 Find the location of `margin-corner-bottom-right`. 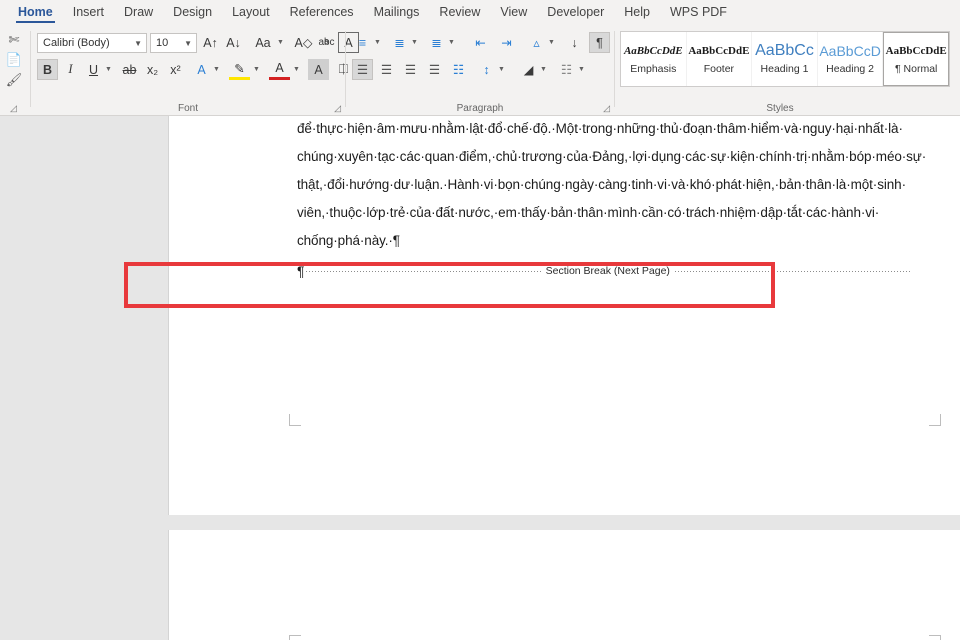

margin-corner-bottom-right is located at coordinates (935, 420).